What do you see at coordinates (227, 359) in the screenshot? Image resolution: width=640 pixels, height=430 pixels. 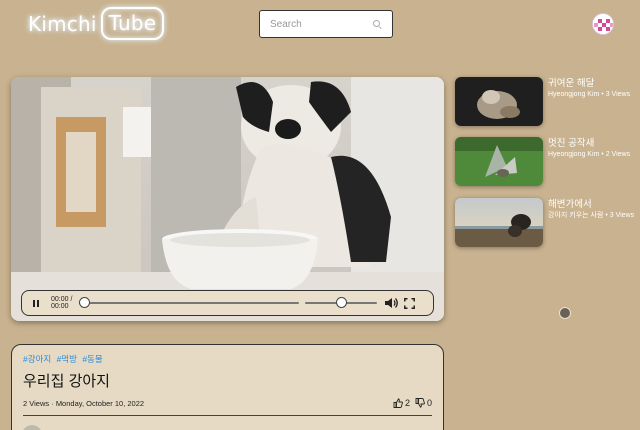 I see `hashtag-list: #강아지 #먹방 #동물` at bounding box center [227, 359].